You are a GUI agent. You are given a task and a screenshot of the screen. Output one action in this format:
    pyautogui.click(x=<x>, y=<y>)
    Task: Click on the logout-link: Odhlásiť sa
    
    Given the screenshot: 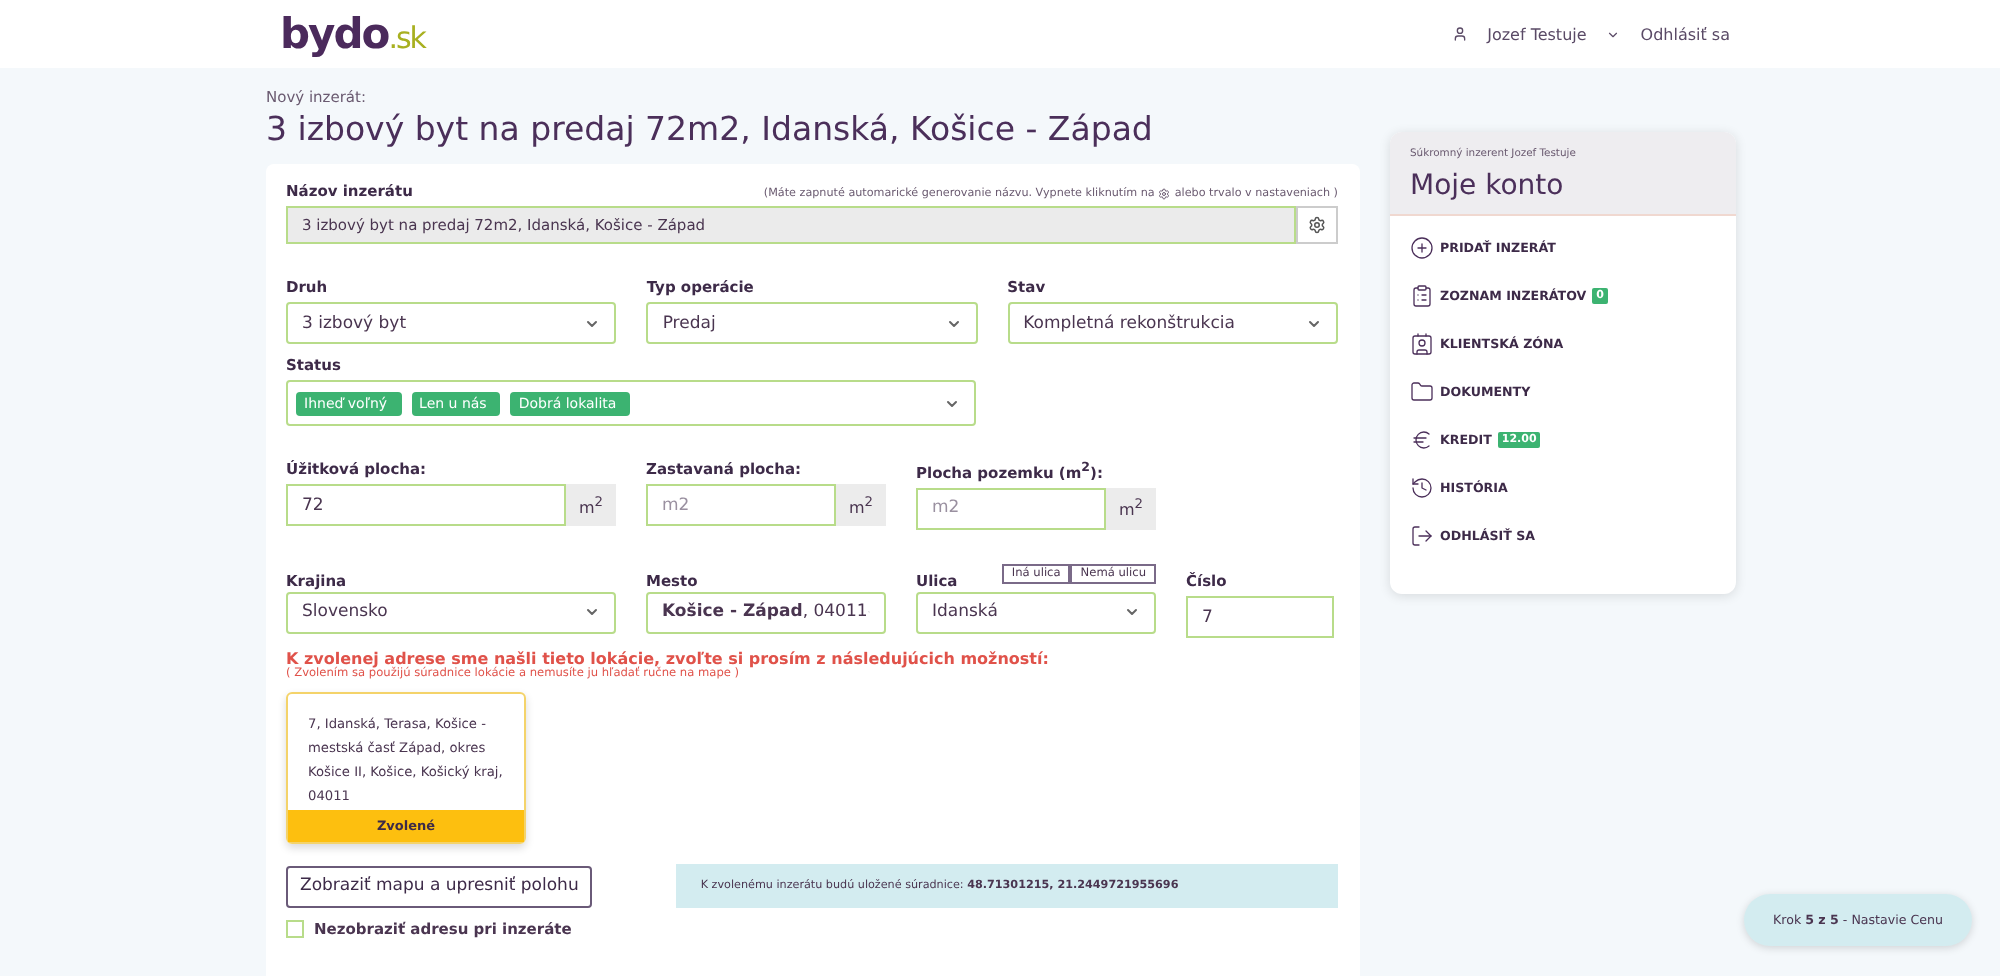 What is the action you would take?
    pyautogui.click(x=1685, y=34)
    